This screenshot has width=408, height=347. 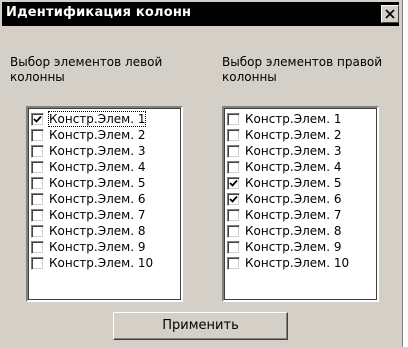 I want to click on right-column-item: Констр.Элем. 2, so click(x=300, y=135).